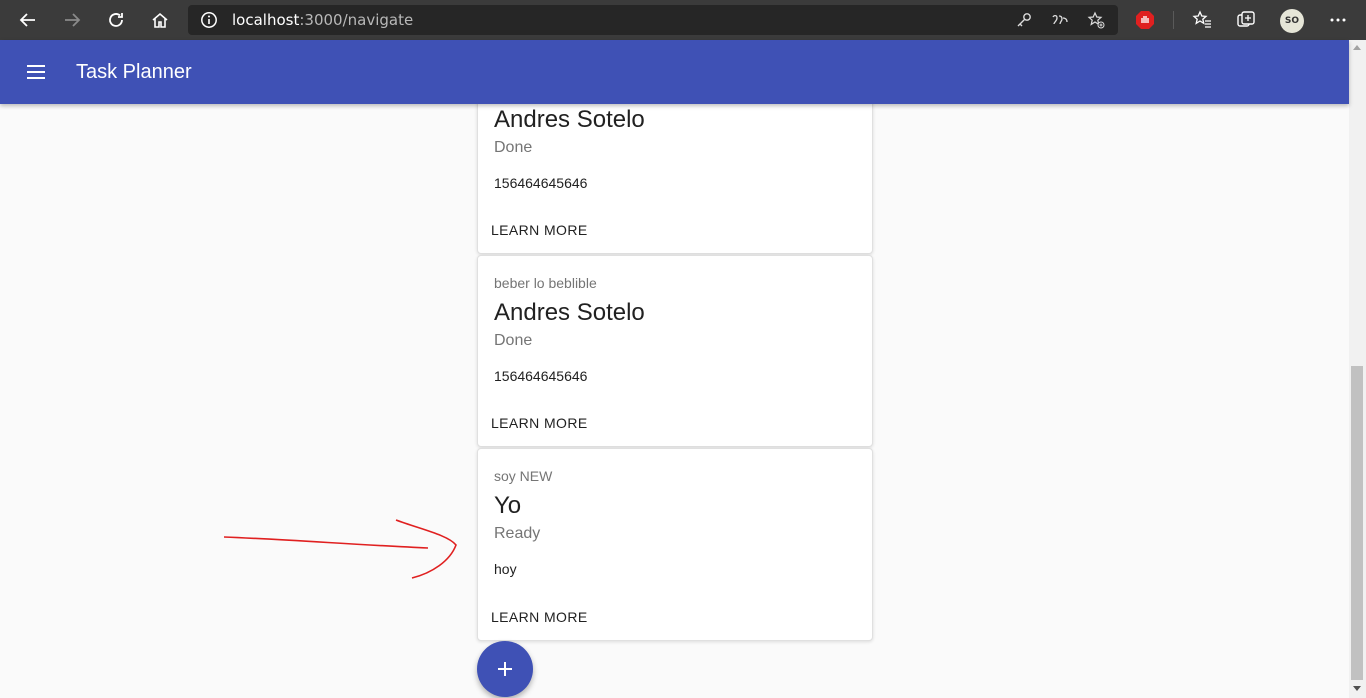  I want to click on task-card: soy NEW Yo Ready hoy LEARN MORE, so click(675, 544).